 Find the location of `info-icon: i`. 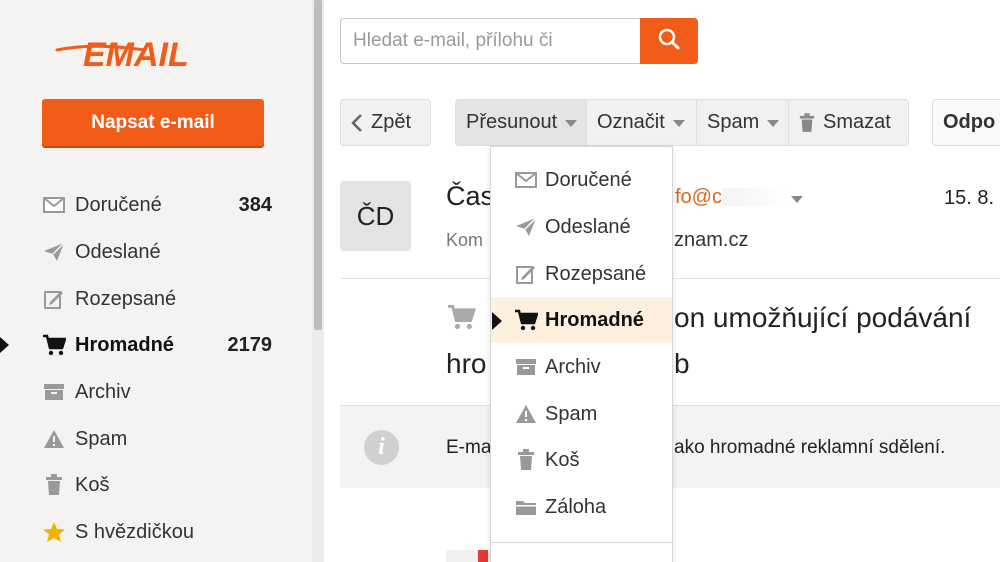

info-icon: i is located at coordinates (381, 447).